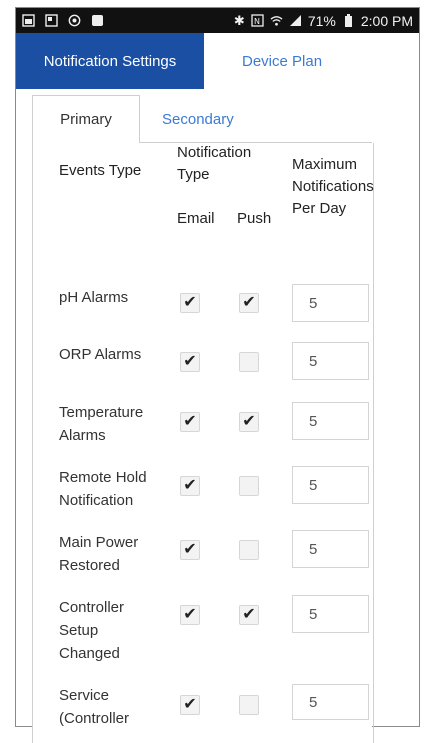  Describe the element at coordinates (99, 554) in the screenshot. I see `event-label: Main Power Restored` at that location.